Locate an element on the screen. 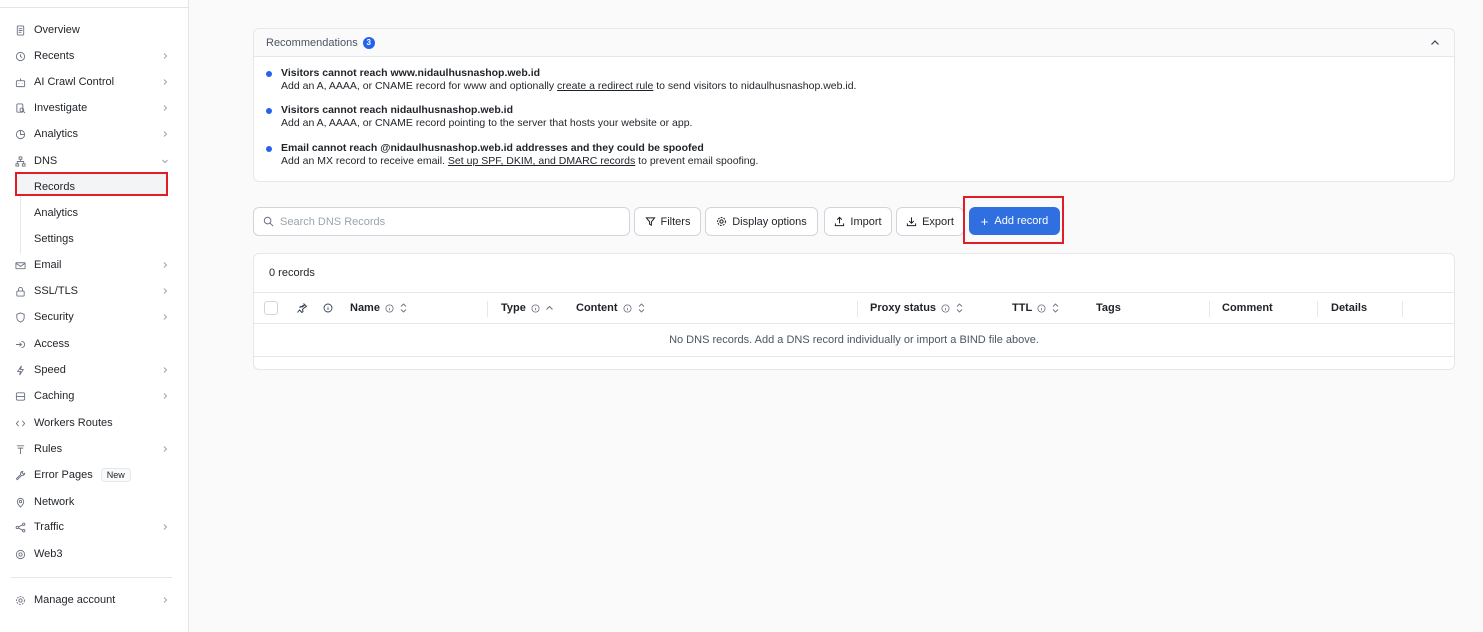  column-label: Proxy status is located at coordinates (903, 308).